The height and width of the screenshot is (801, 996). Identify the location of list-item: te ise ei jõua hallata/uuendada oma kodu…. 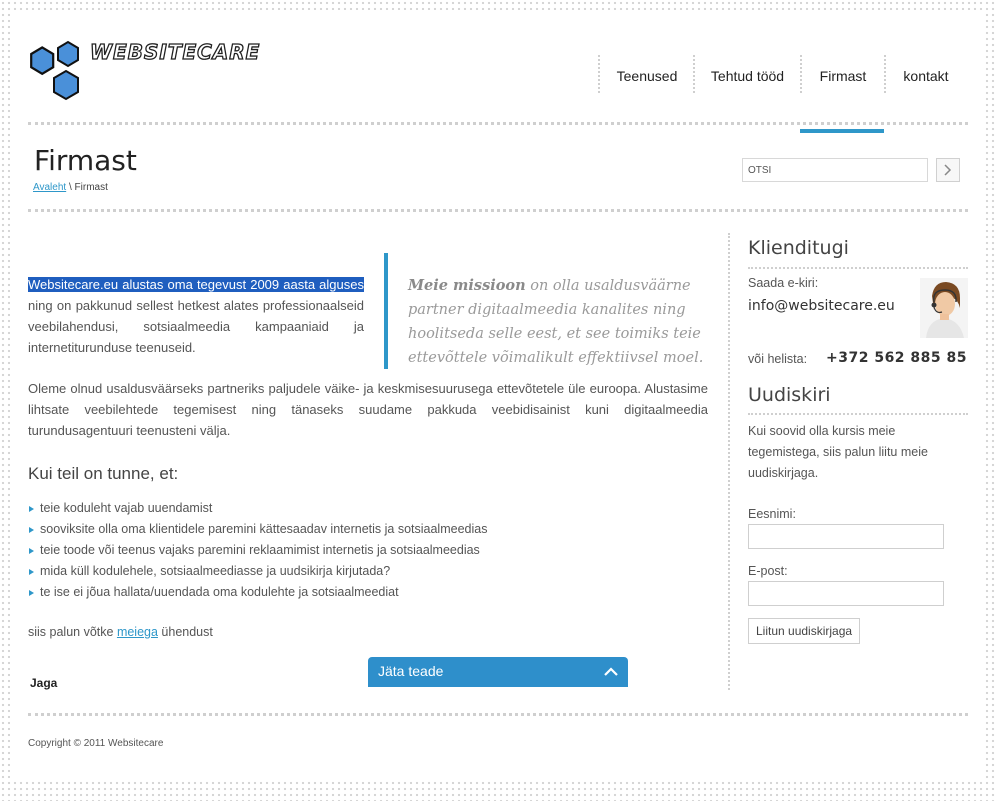
(368, 592).